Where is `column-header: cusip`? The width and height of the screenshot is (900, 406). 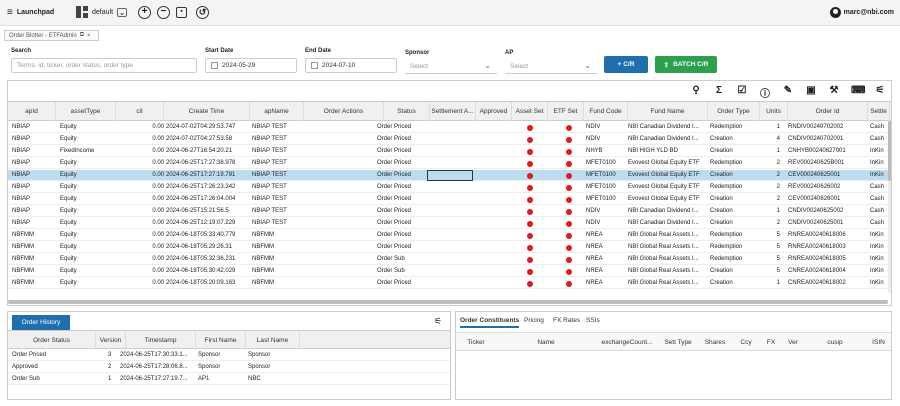 column-header: cusip is located at coordinates (835, 342).